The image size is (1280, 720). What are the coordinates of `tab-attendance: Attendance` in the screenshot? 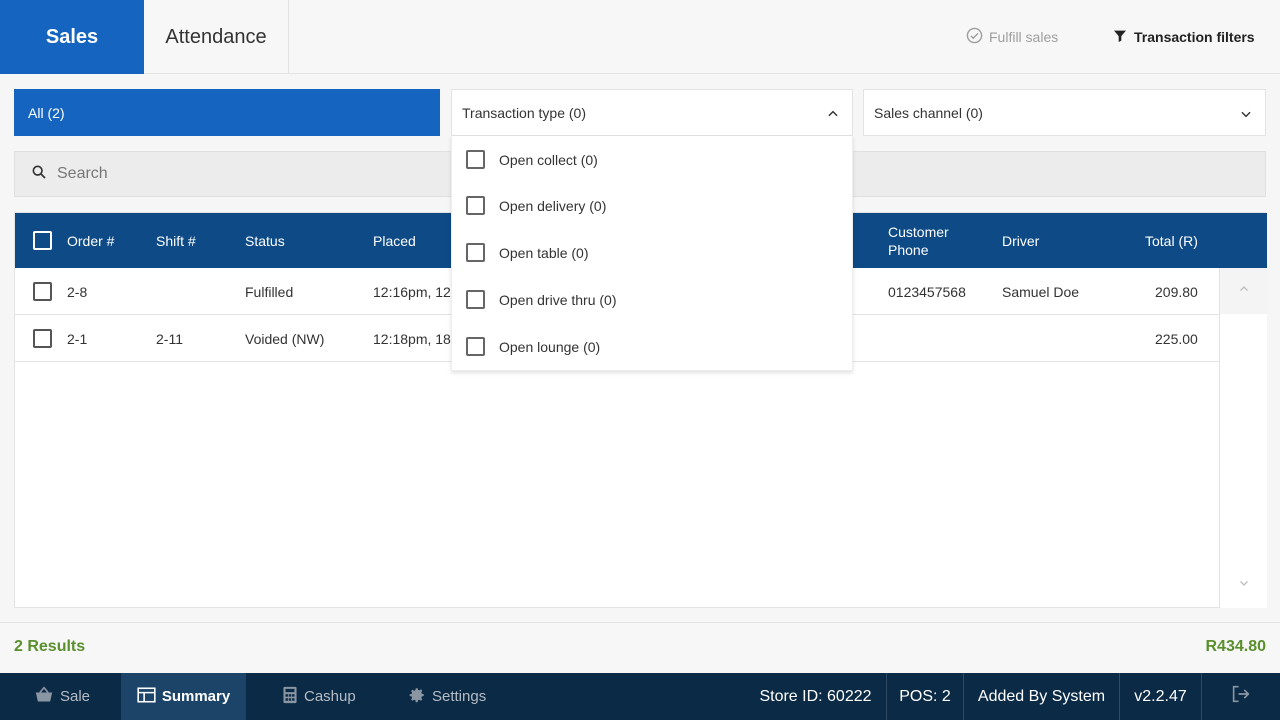 It's located at (216, 37).